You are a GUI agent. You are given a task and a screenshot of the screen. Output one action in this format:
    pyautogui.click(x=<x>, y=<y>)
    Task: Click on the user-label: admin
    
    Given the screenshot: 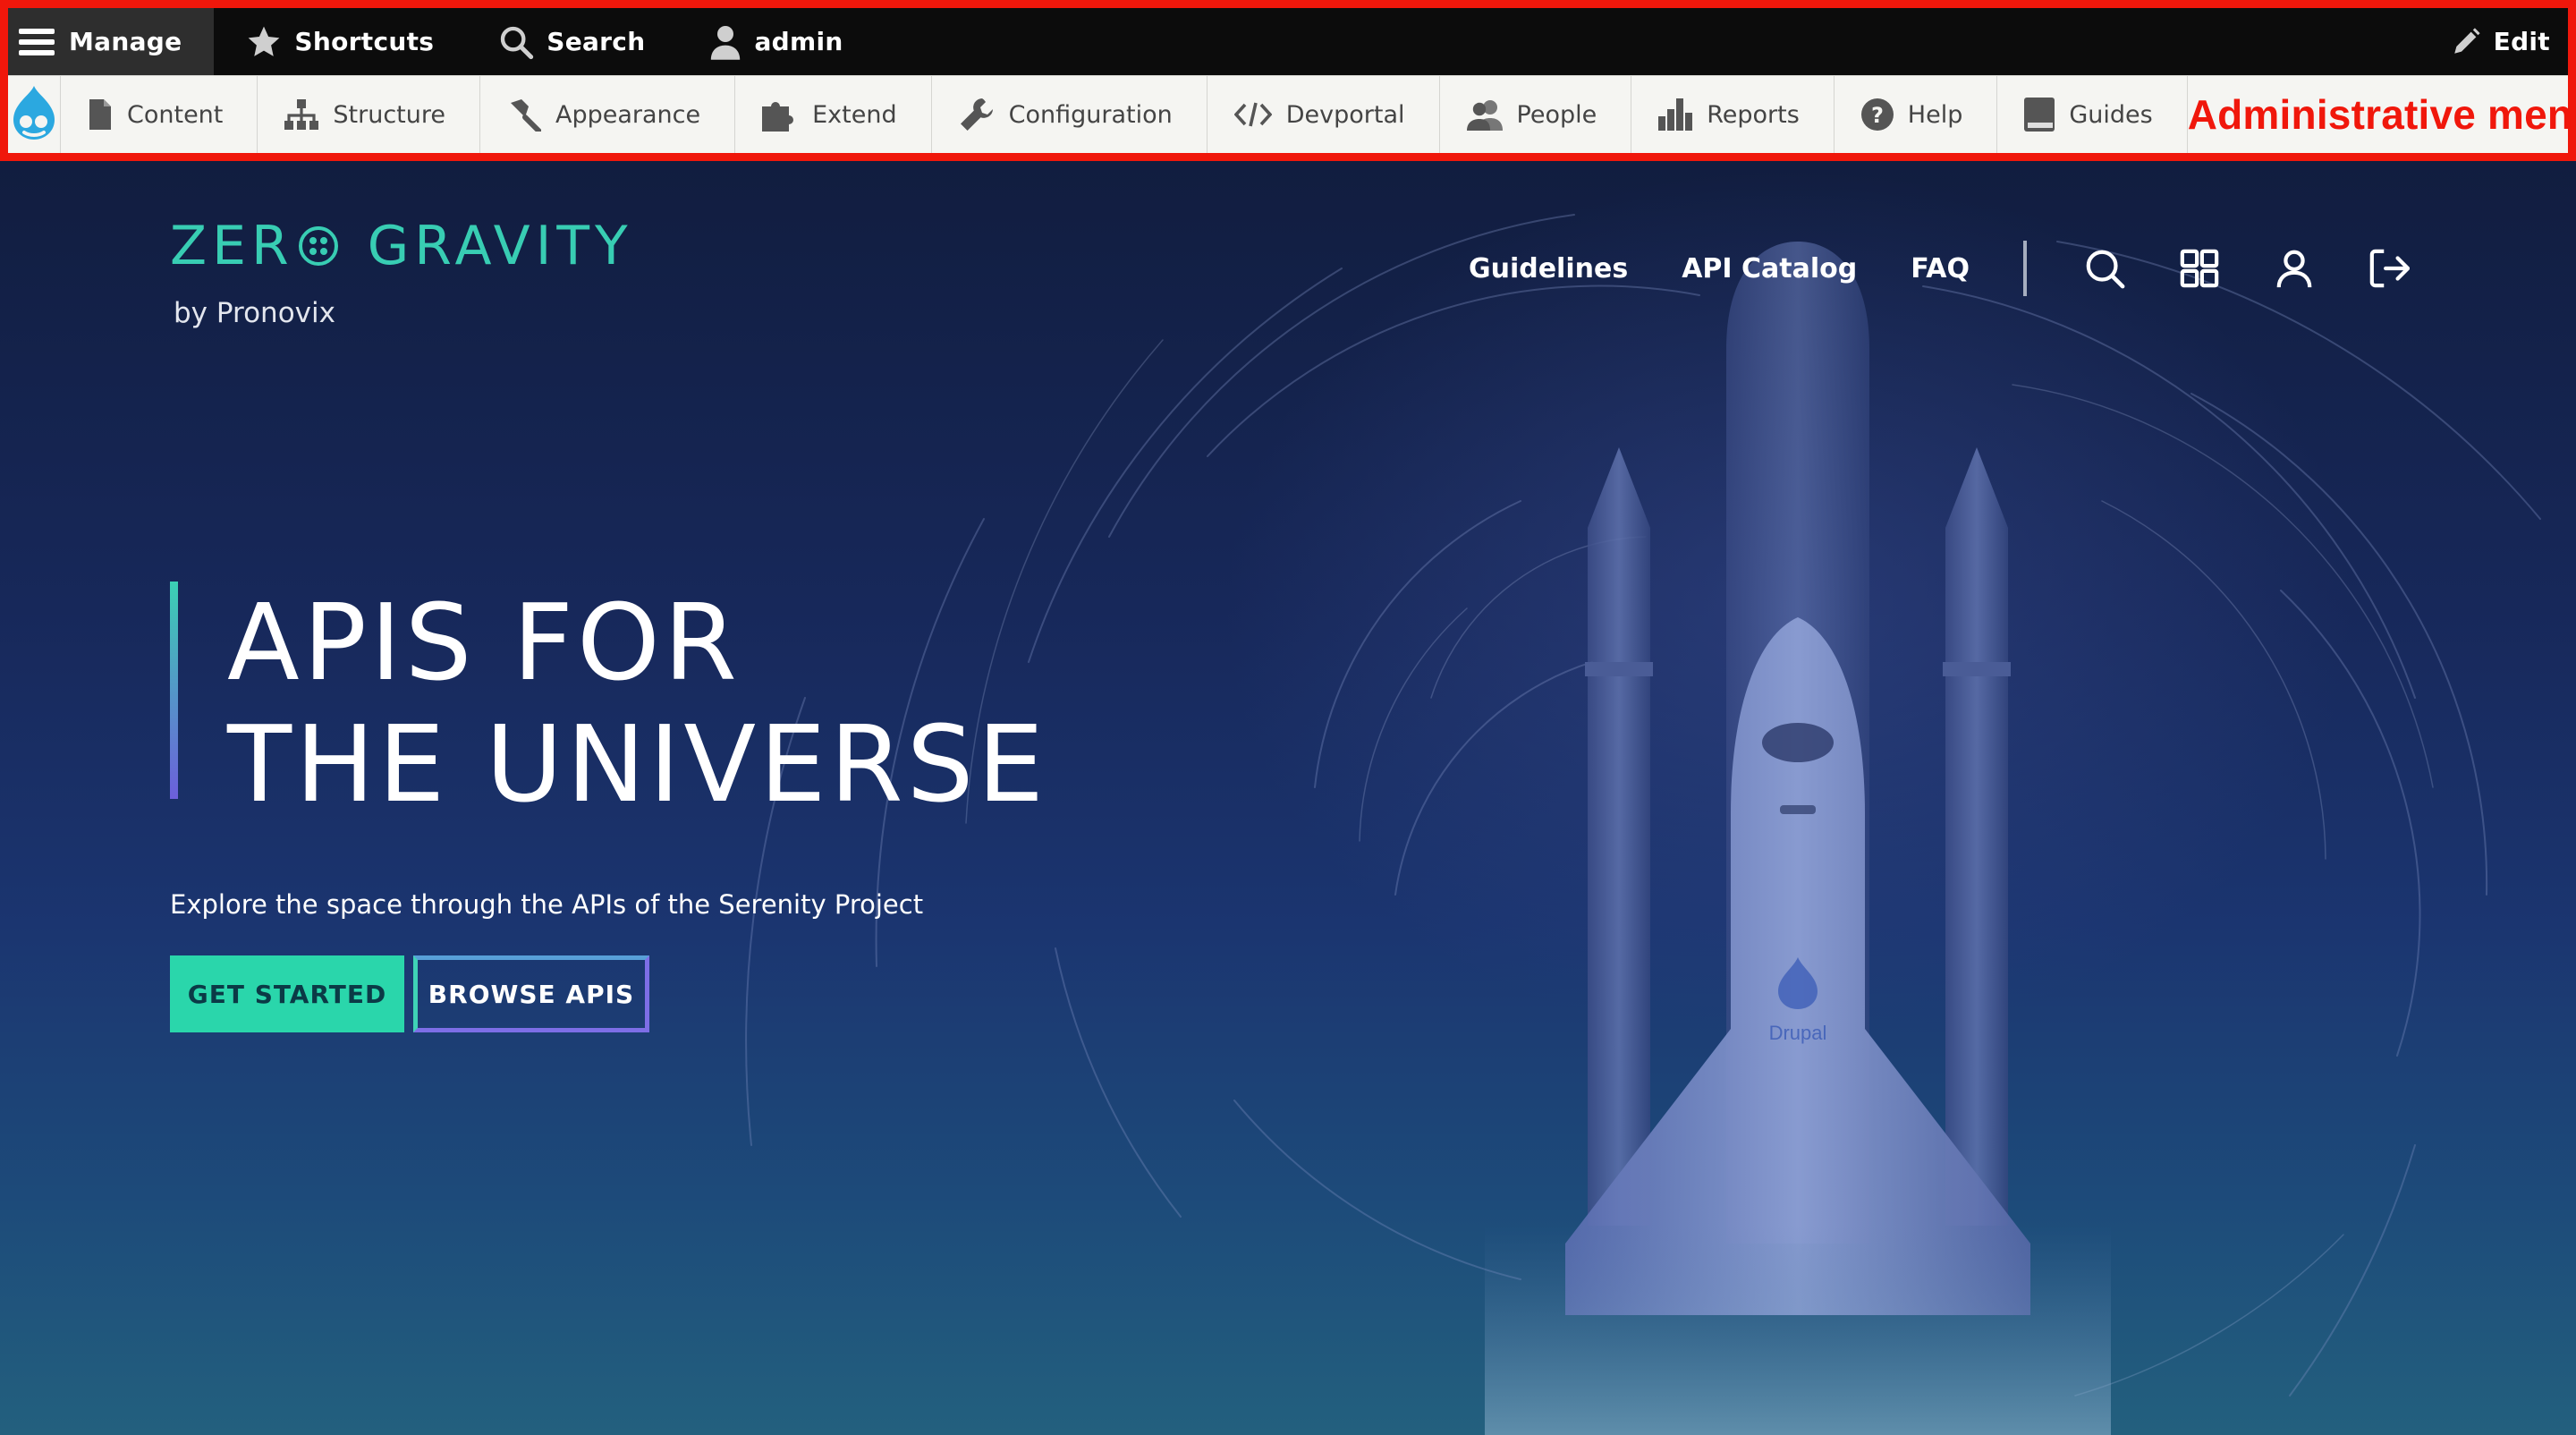 What is the action you would take?
    pyautogui.click(x=798, y=41)
    